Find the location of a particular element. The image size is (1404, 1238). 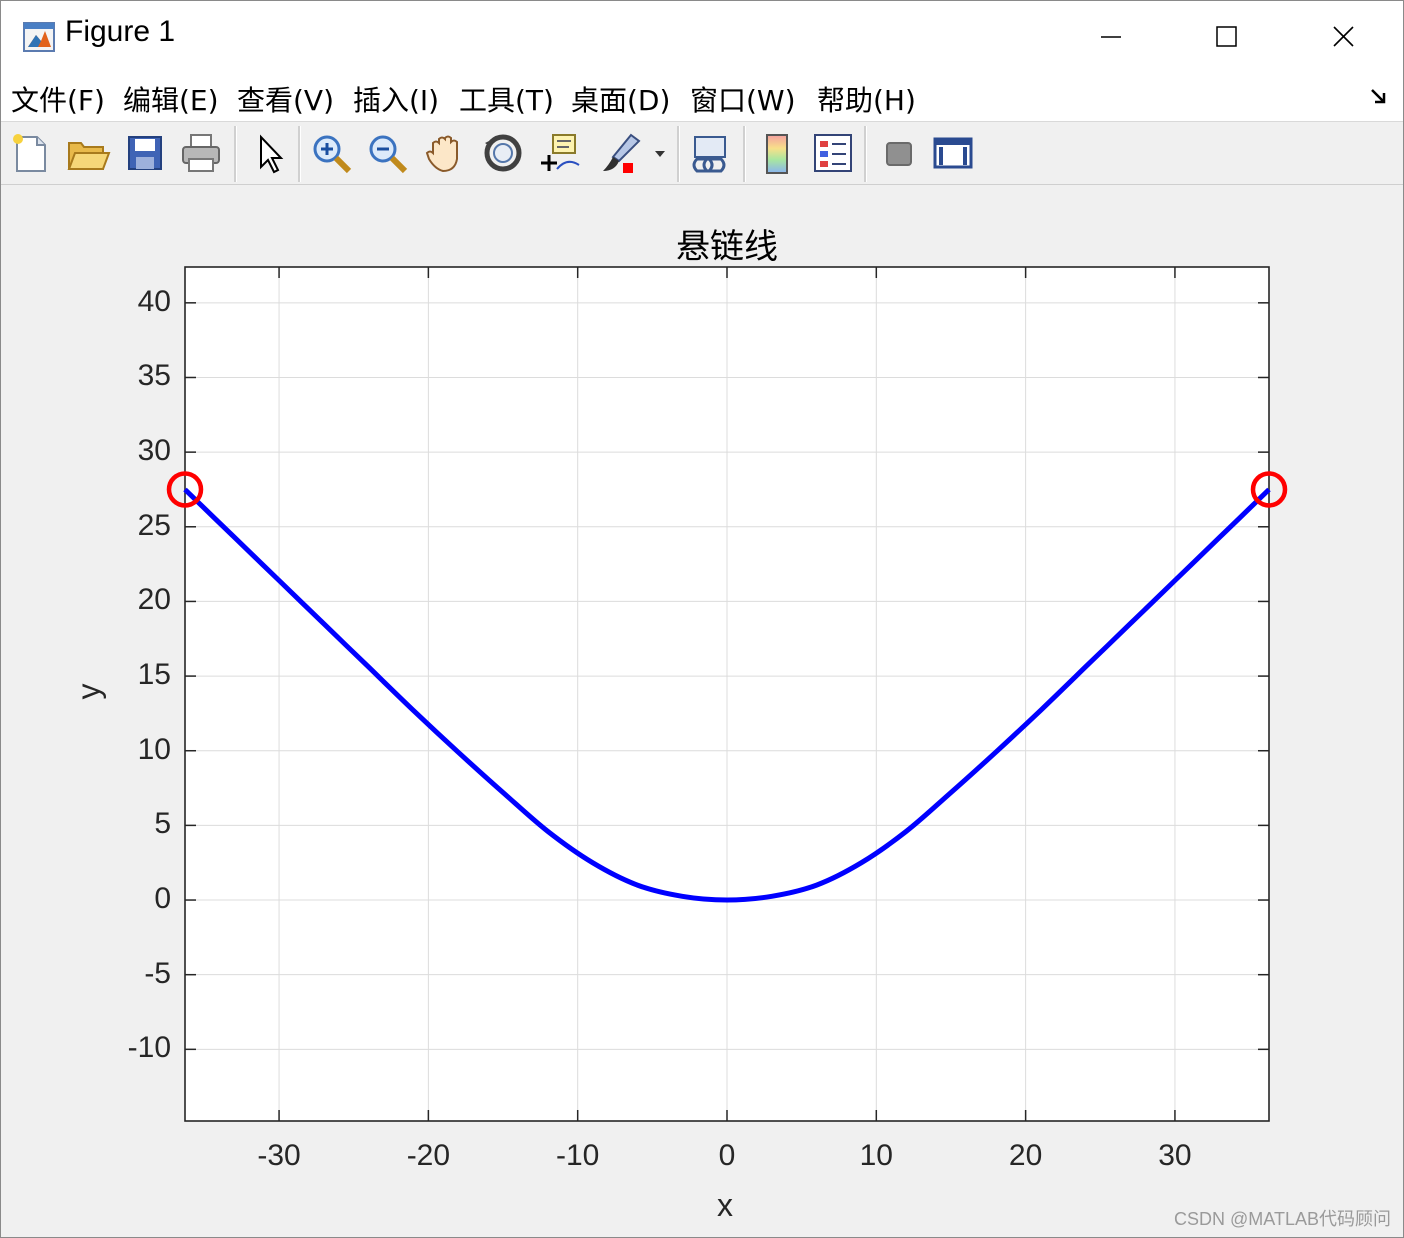

close-button is located at coordinates (1344, 37).